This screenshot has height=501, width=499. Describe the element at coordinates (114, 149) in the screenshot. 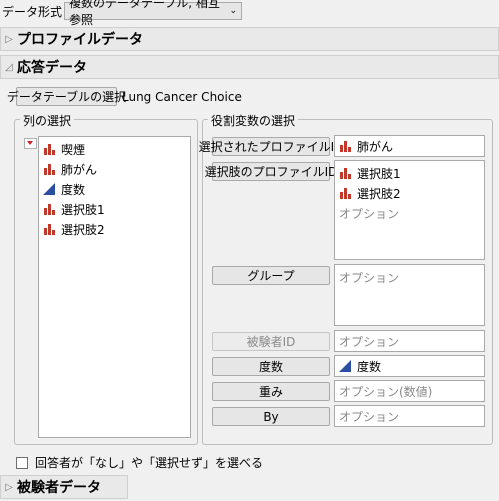

I see `list-item: 喫煙` at that location.